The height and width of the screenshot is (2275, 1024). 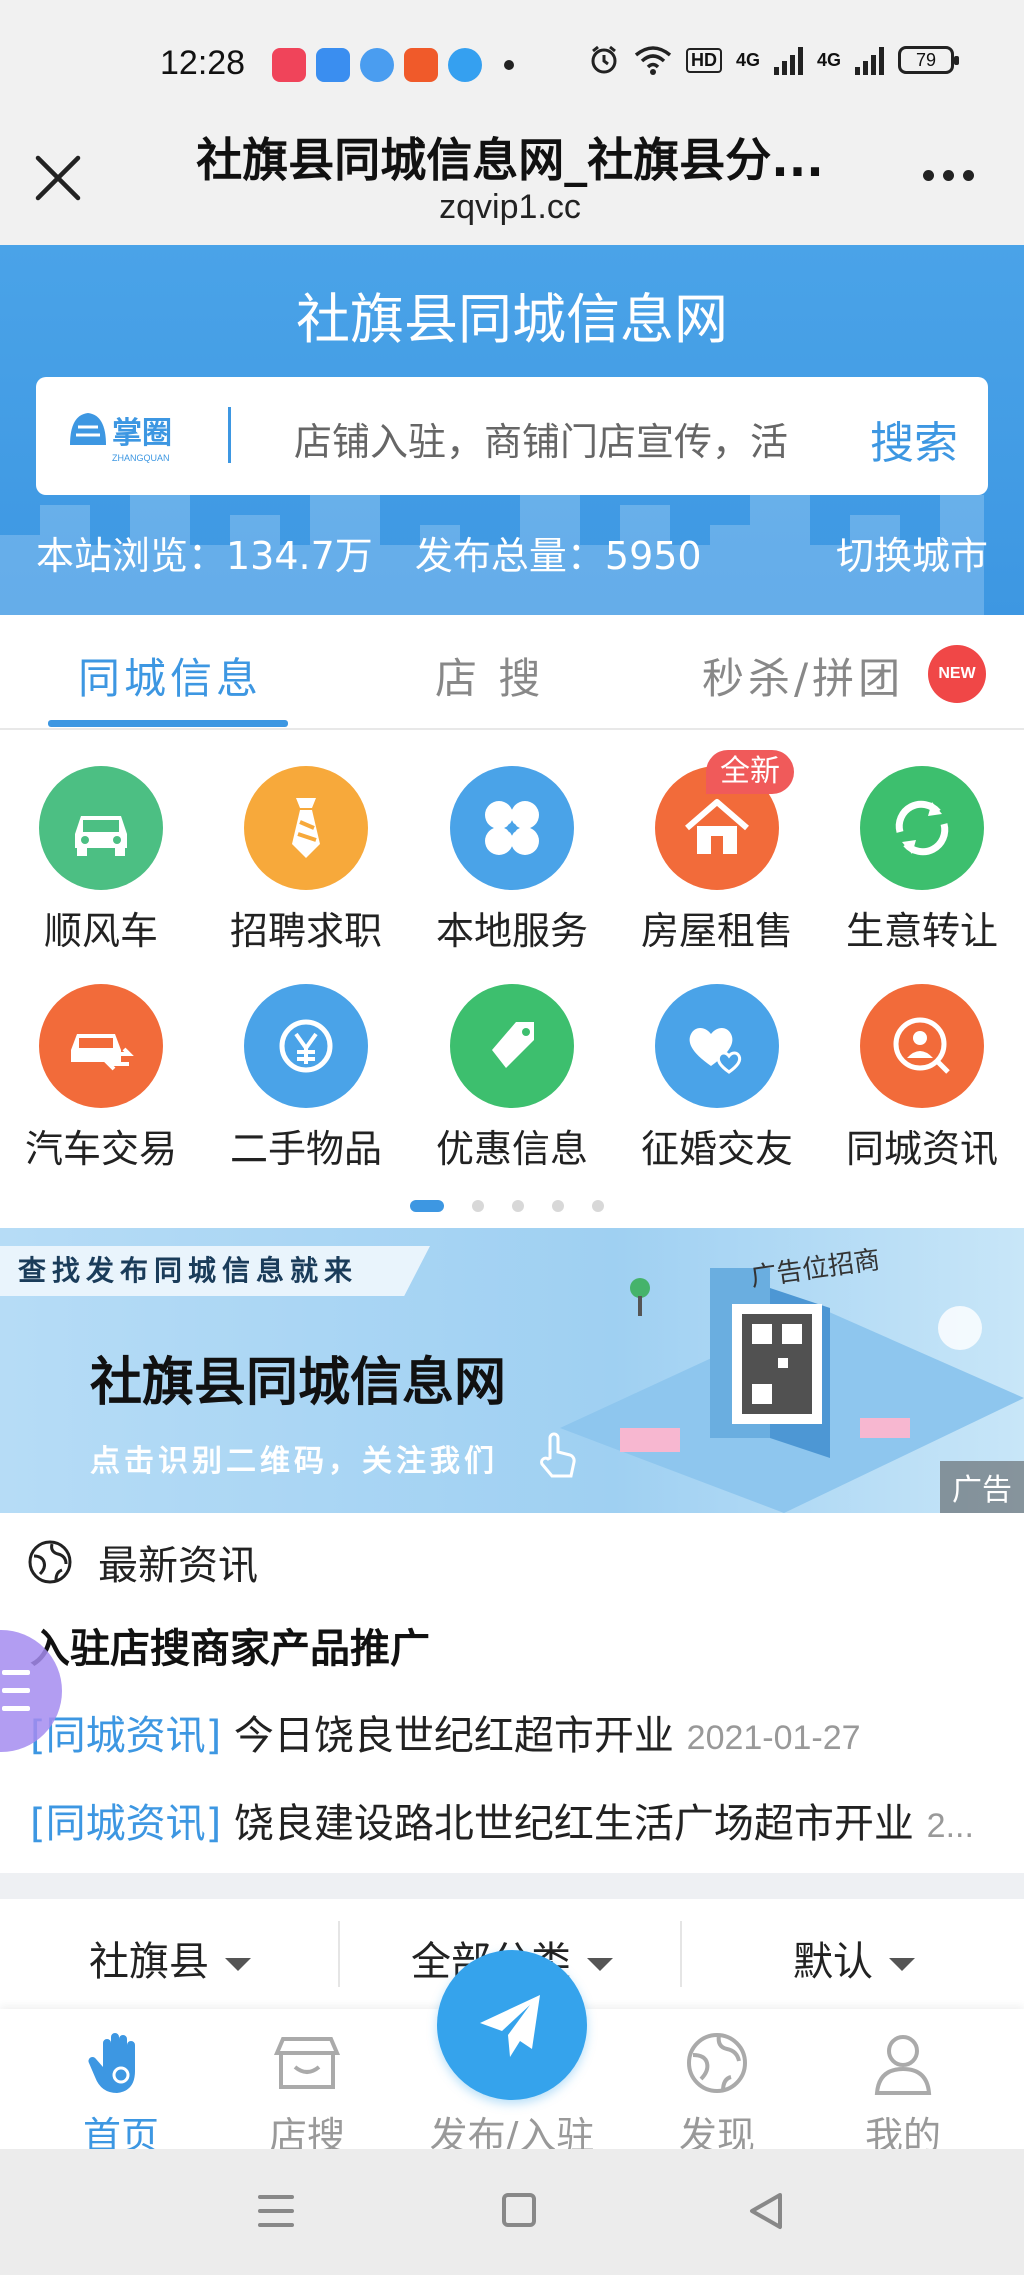 What do you see at coordinates (305, 931) in the screenshot?
I see `category-label: 招聘求职` at bounding box center [305, 931].